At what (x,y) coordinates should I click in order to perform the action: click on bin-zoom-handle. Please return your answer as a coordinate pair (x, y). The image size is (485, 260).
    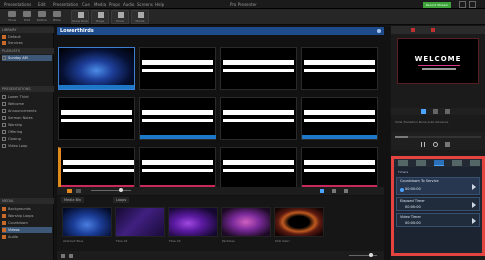
    Looking at the image, I should click on (371, 255).